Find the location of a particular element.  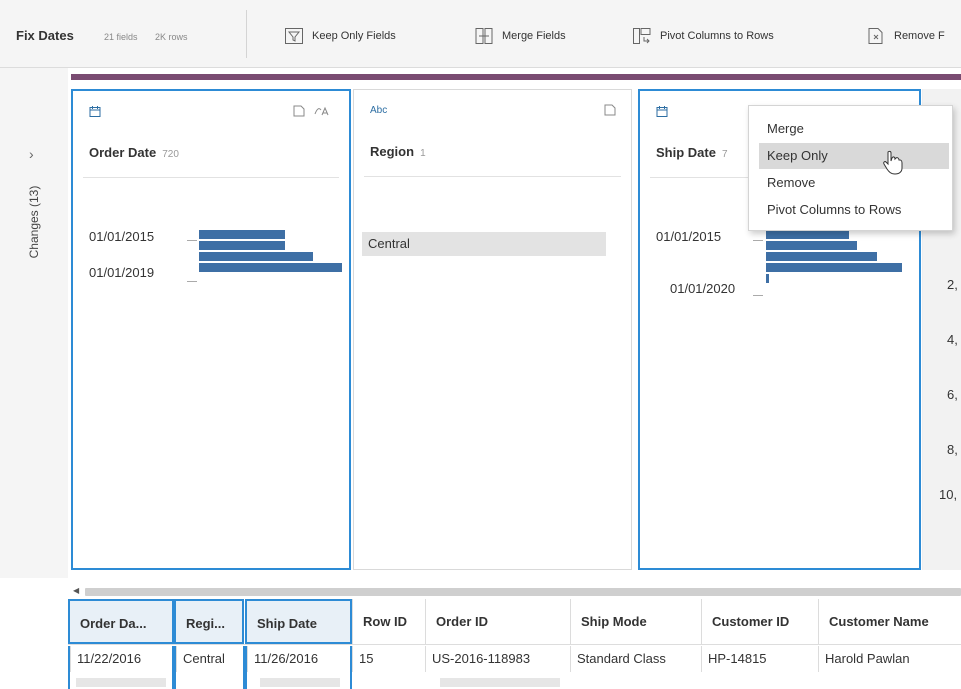

column-header-order-id: Order ID is located at coordinates (497, 621).